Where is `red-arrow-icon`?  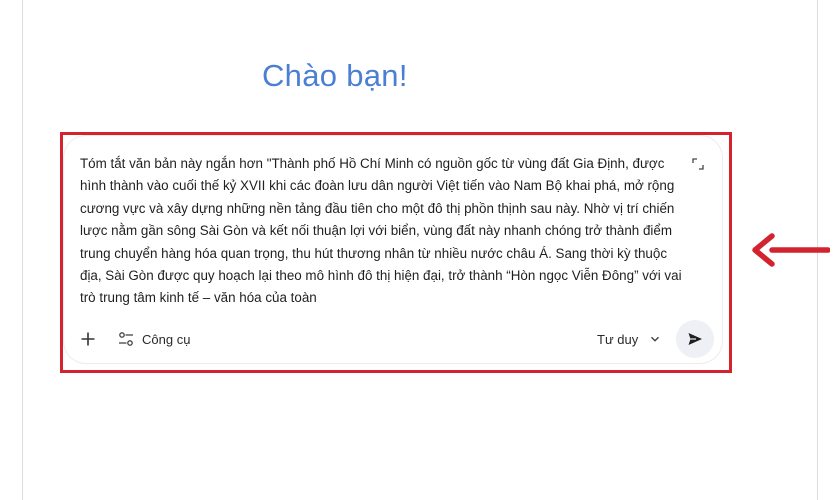 red-arrow-icon is located at coordinates (791, 250).